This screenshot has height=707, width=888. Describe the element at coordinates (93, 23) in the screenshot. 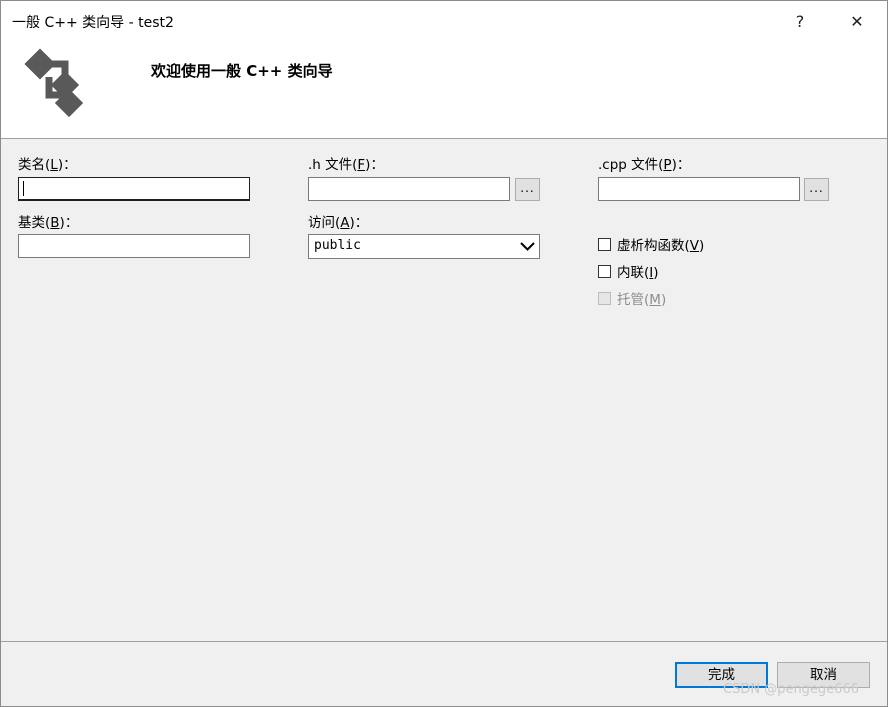

I see `window-title: 一般 C++ 类向导 - test2` at that location.